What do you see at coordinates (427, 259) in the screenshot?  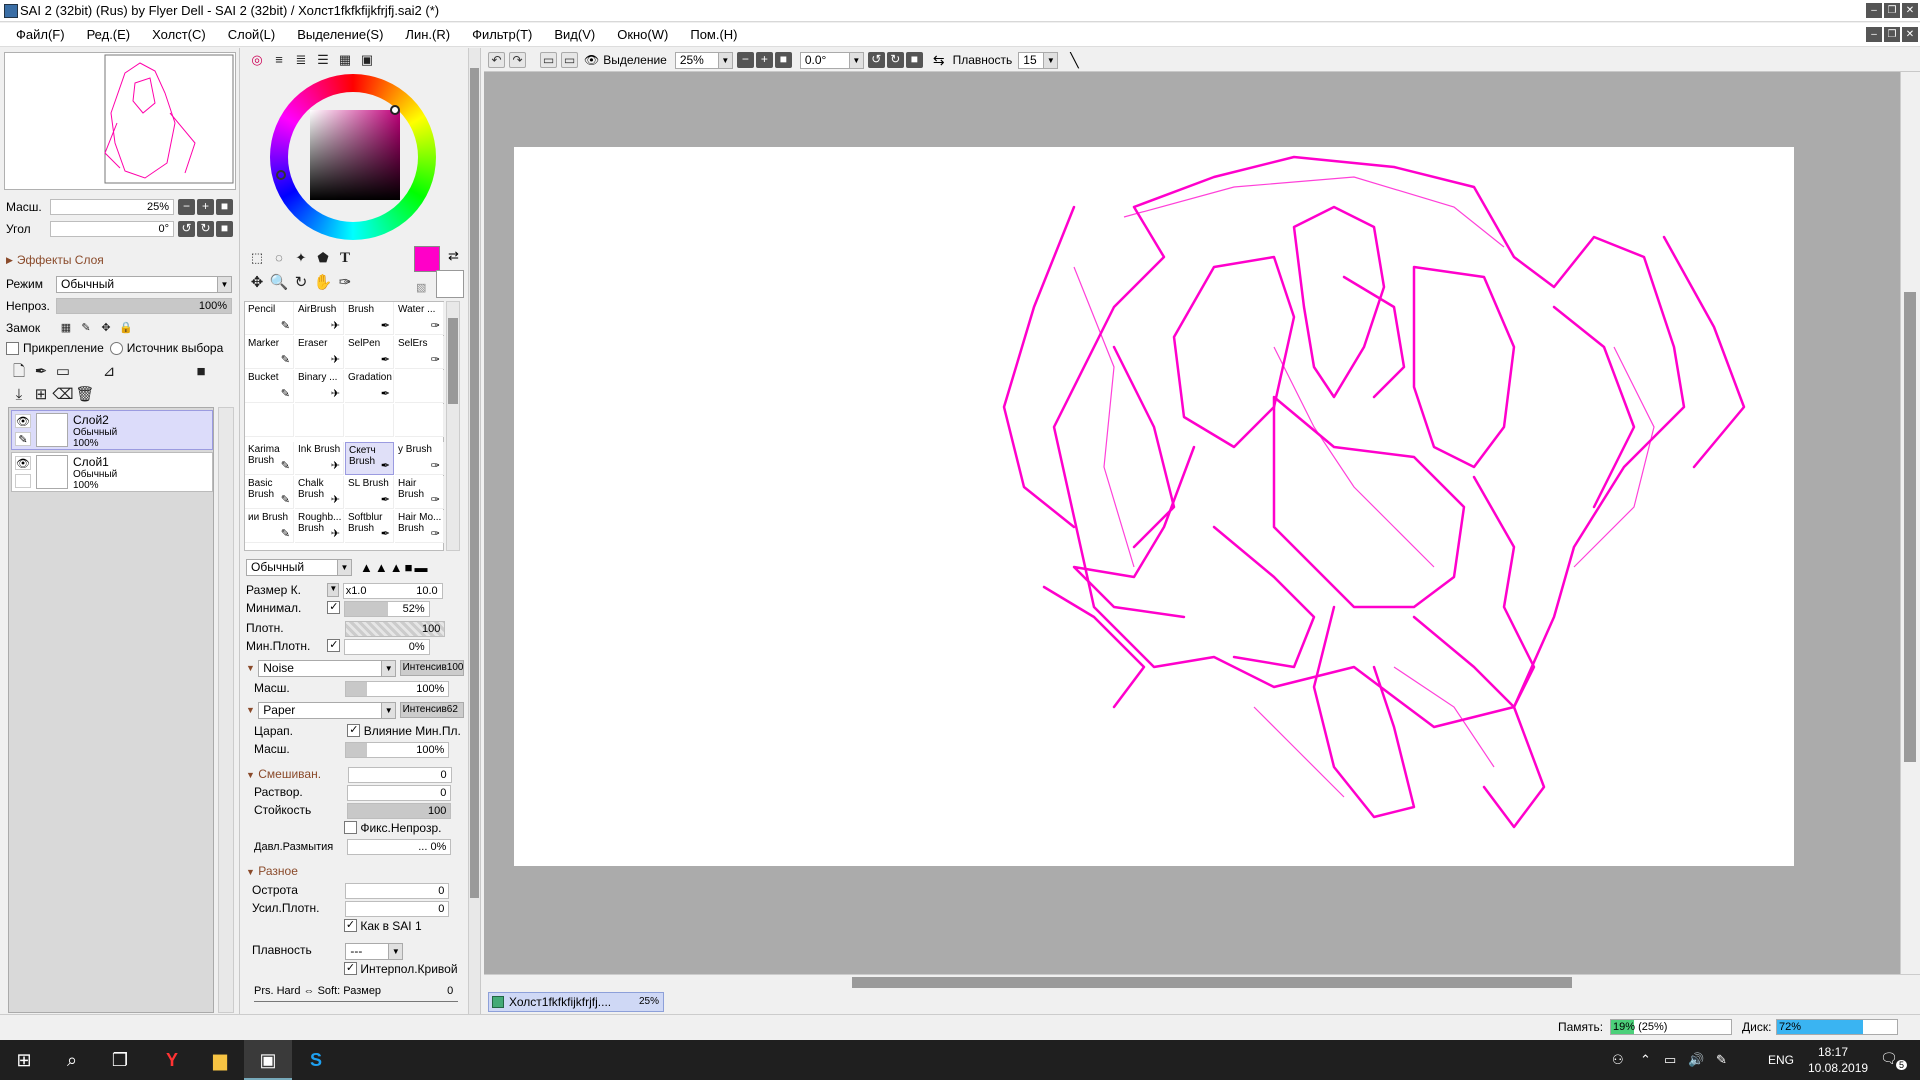 I see `primary-color-swatch` at bounding box center [427, 259].